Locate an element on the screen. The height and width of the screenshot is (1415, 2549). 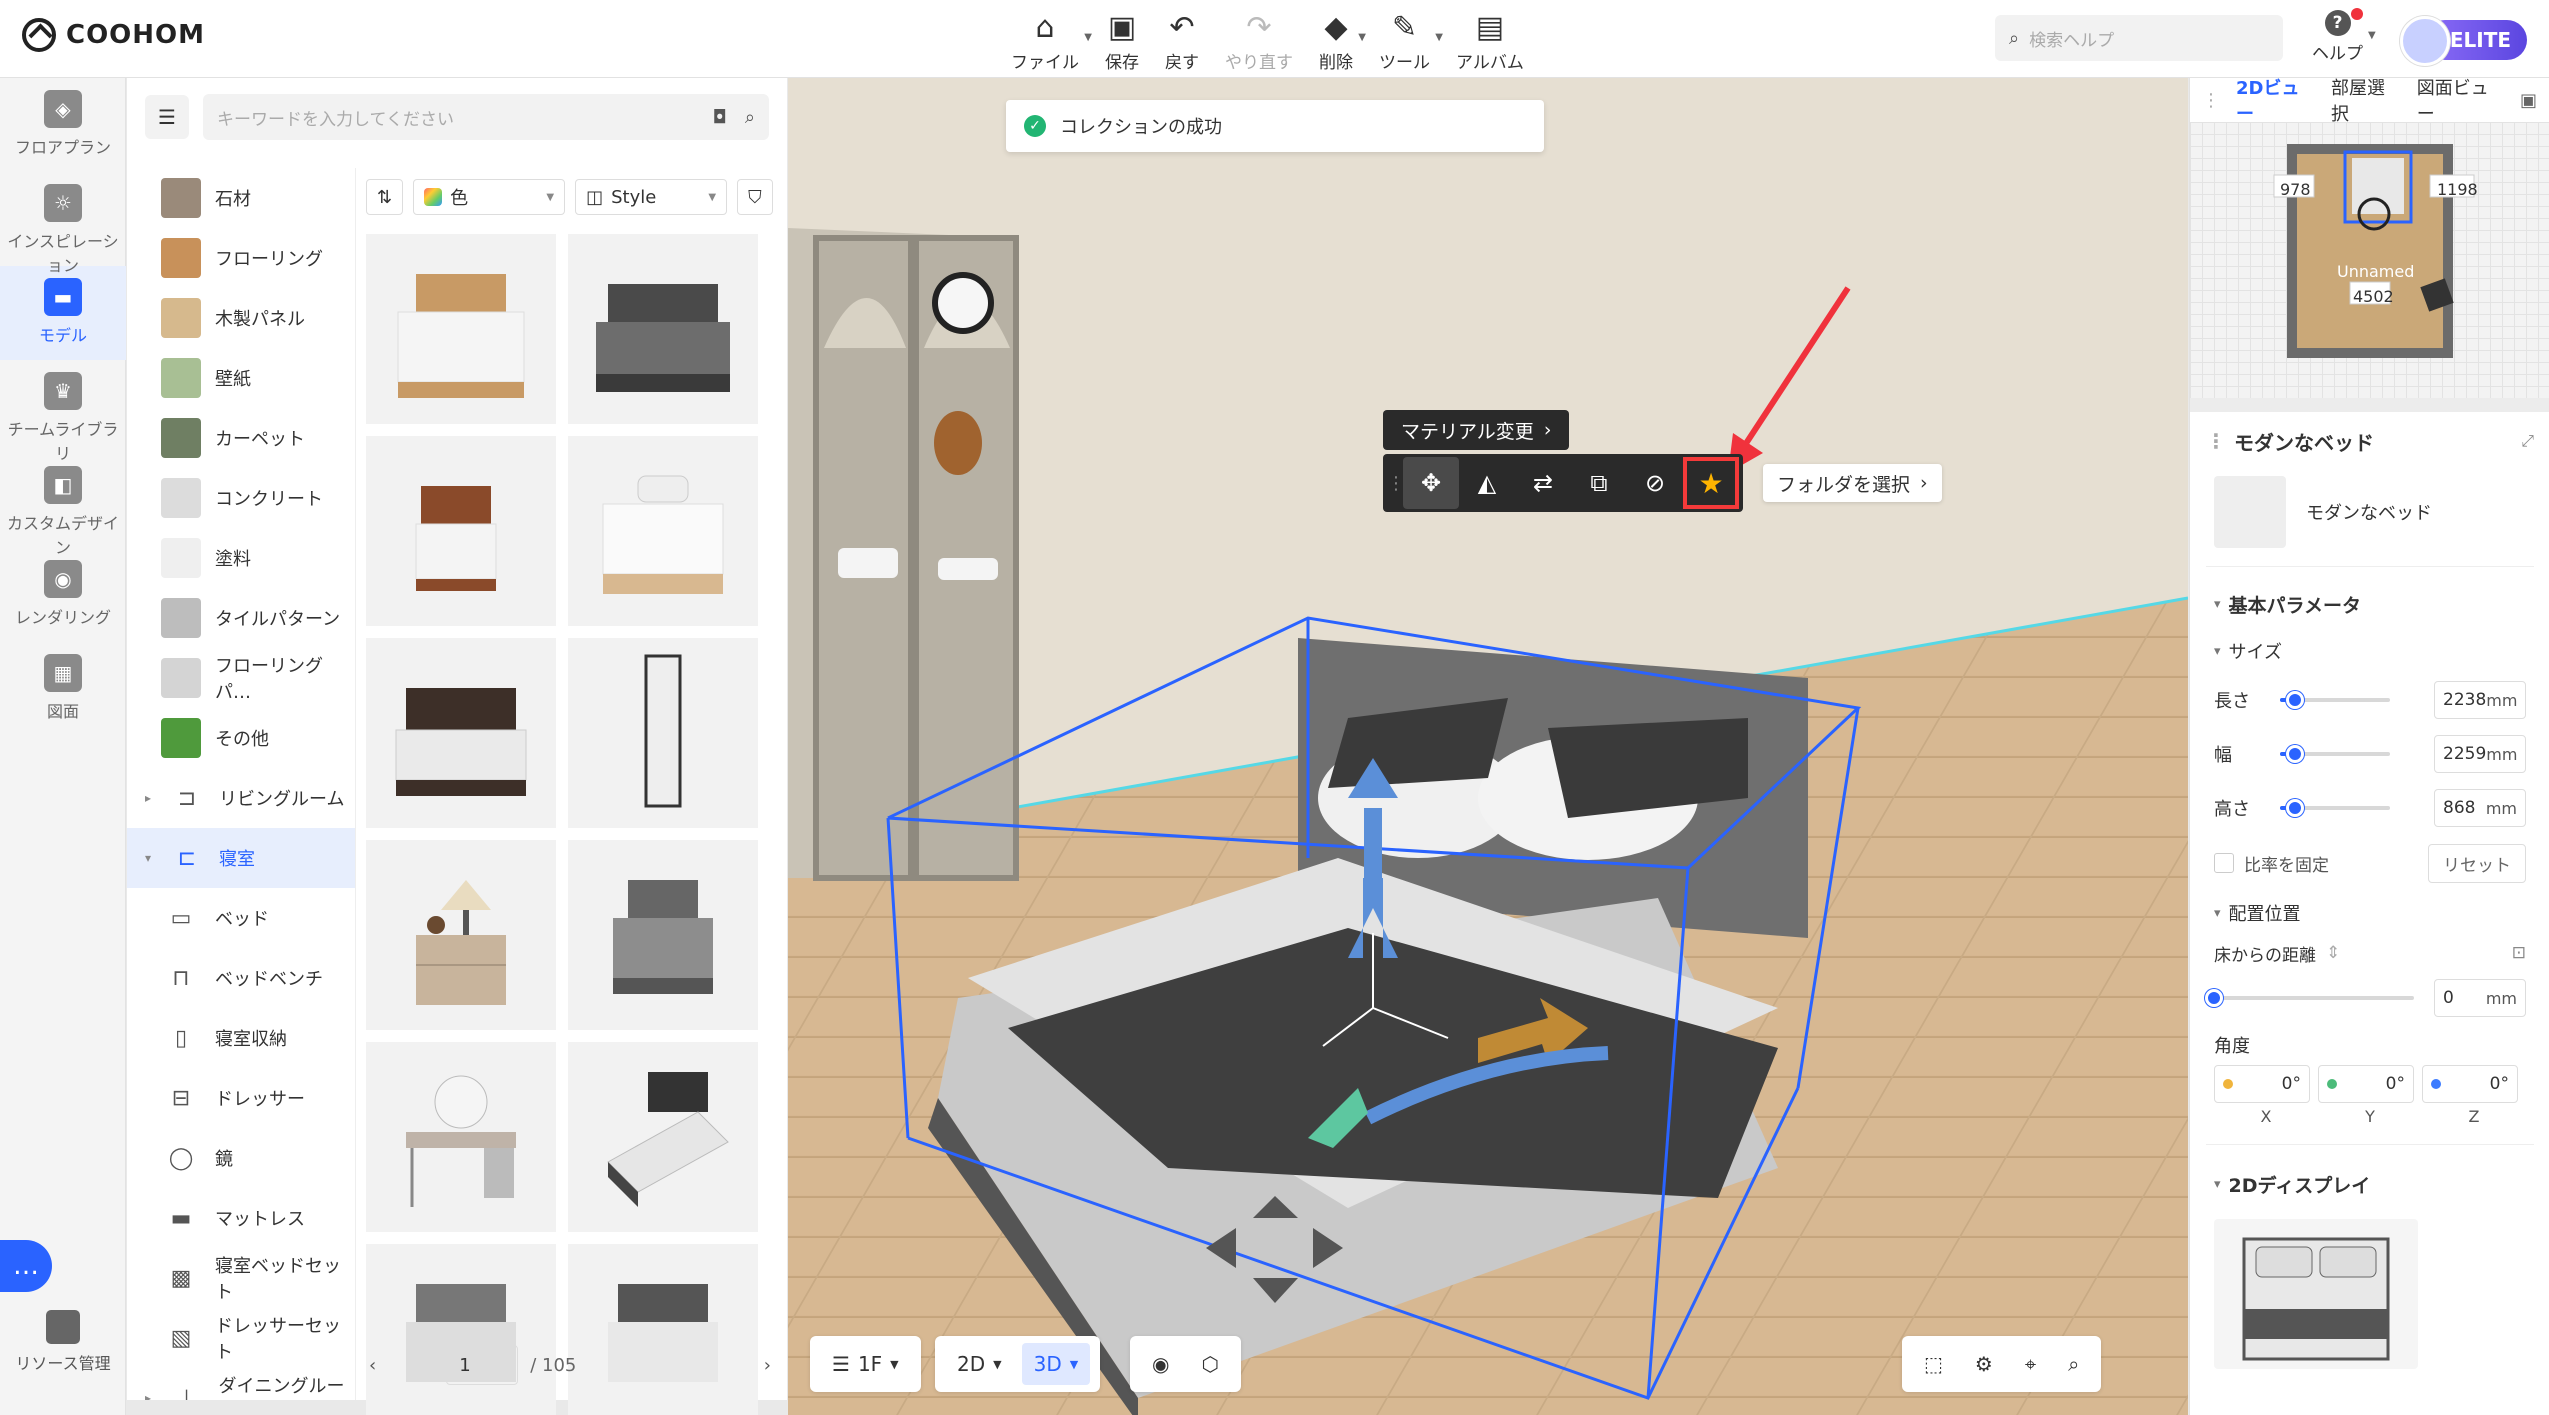
category-wood-panel: 木製パネル is located at coordinates (241, 318).